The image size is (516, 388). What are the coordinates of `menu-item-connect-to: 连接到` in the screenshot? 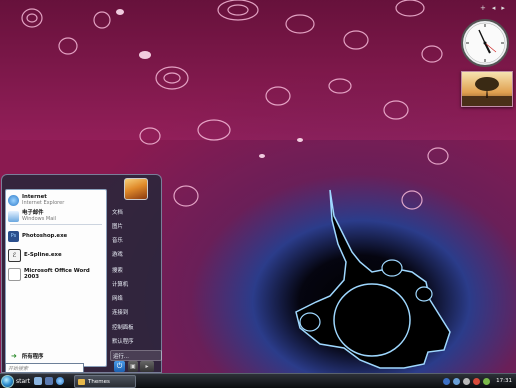 It's located at (135, 311).